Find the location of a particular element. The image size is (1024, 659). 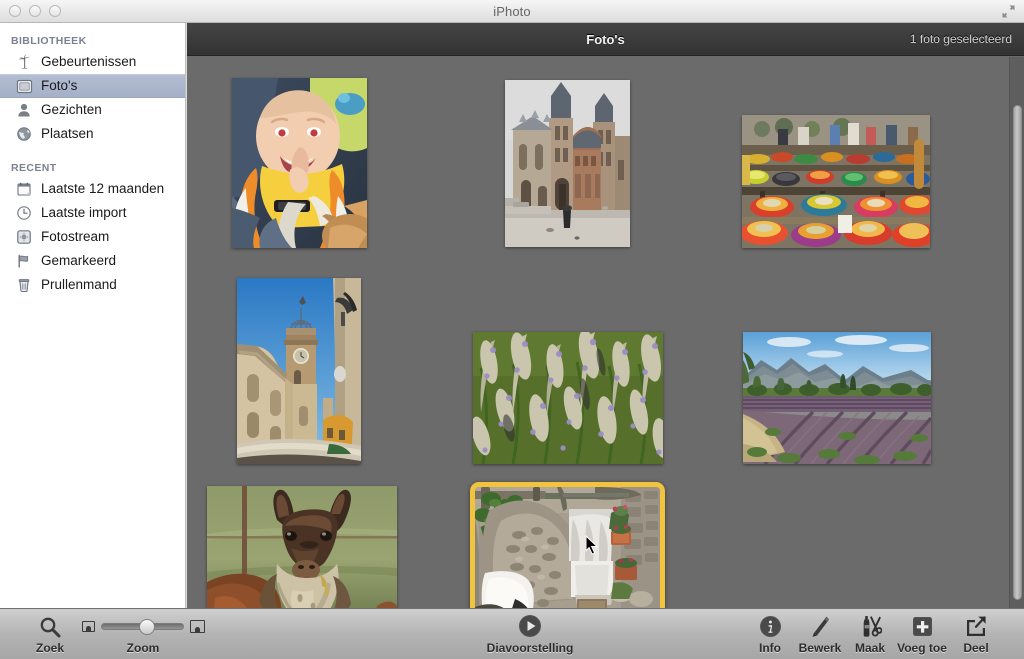

sidebar-item-label: Fotostream is located at coordinates (75, 237).